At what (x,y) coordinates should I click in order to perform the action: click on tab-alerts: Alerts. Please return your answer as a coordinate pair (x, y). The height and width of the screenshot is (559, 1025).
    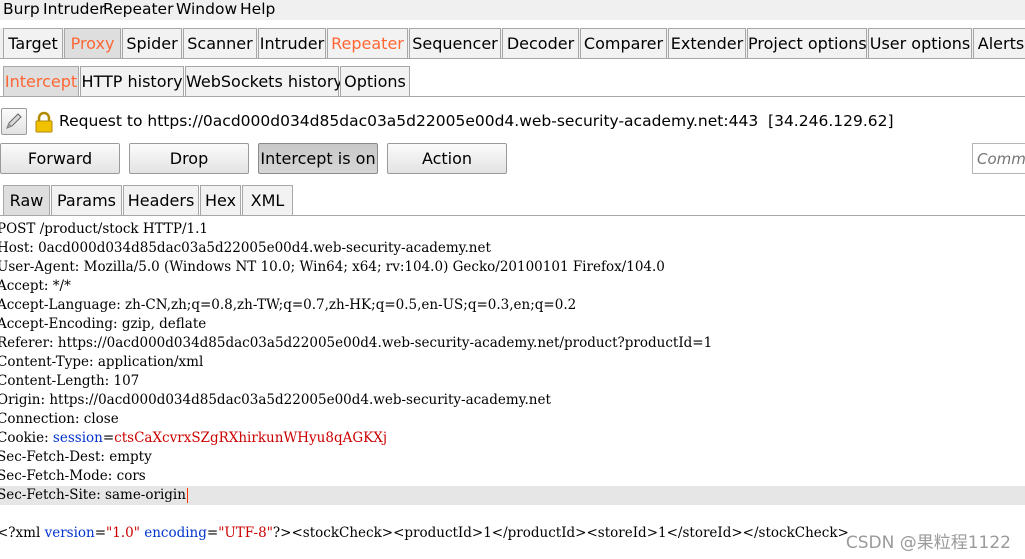
    Looking at the image, I should click on (999, 43).